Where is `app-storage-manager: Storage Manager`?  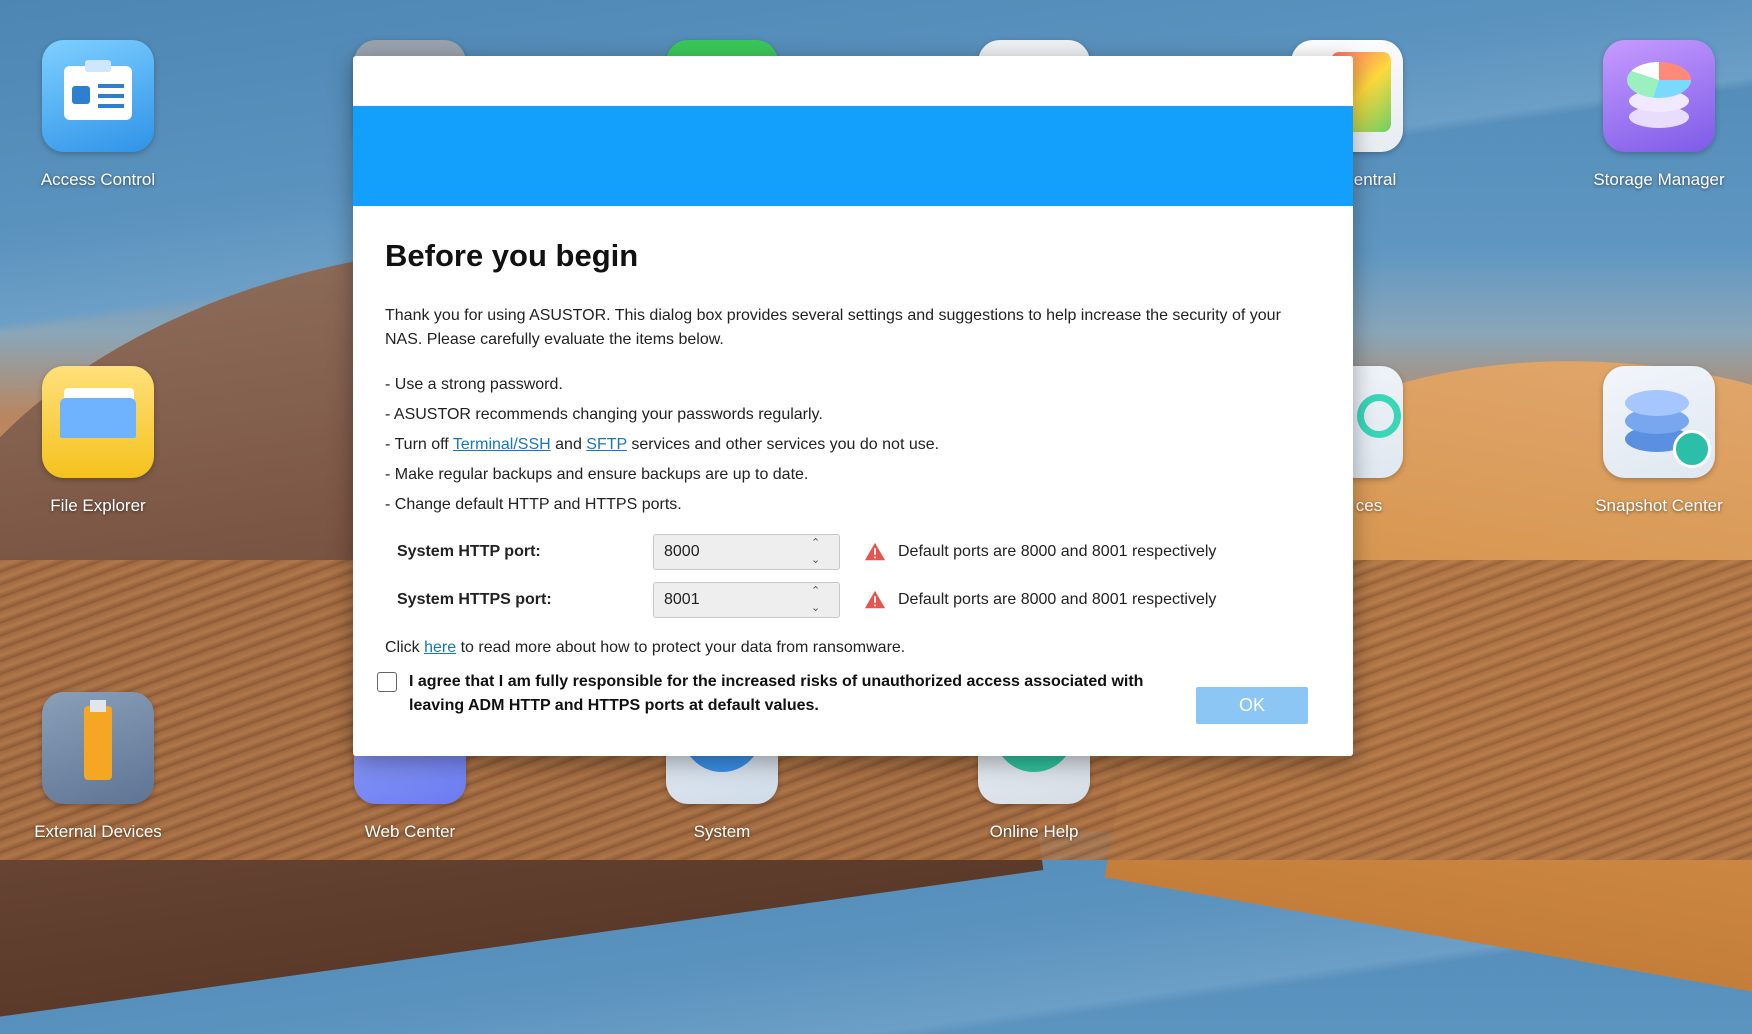
app-storage-manager: Storage Manager is located at coordinates (1659, 115).